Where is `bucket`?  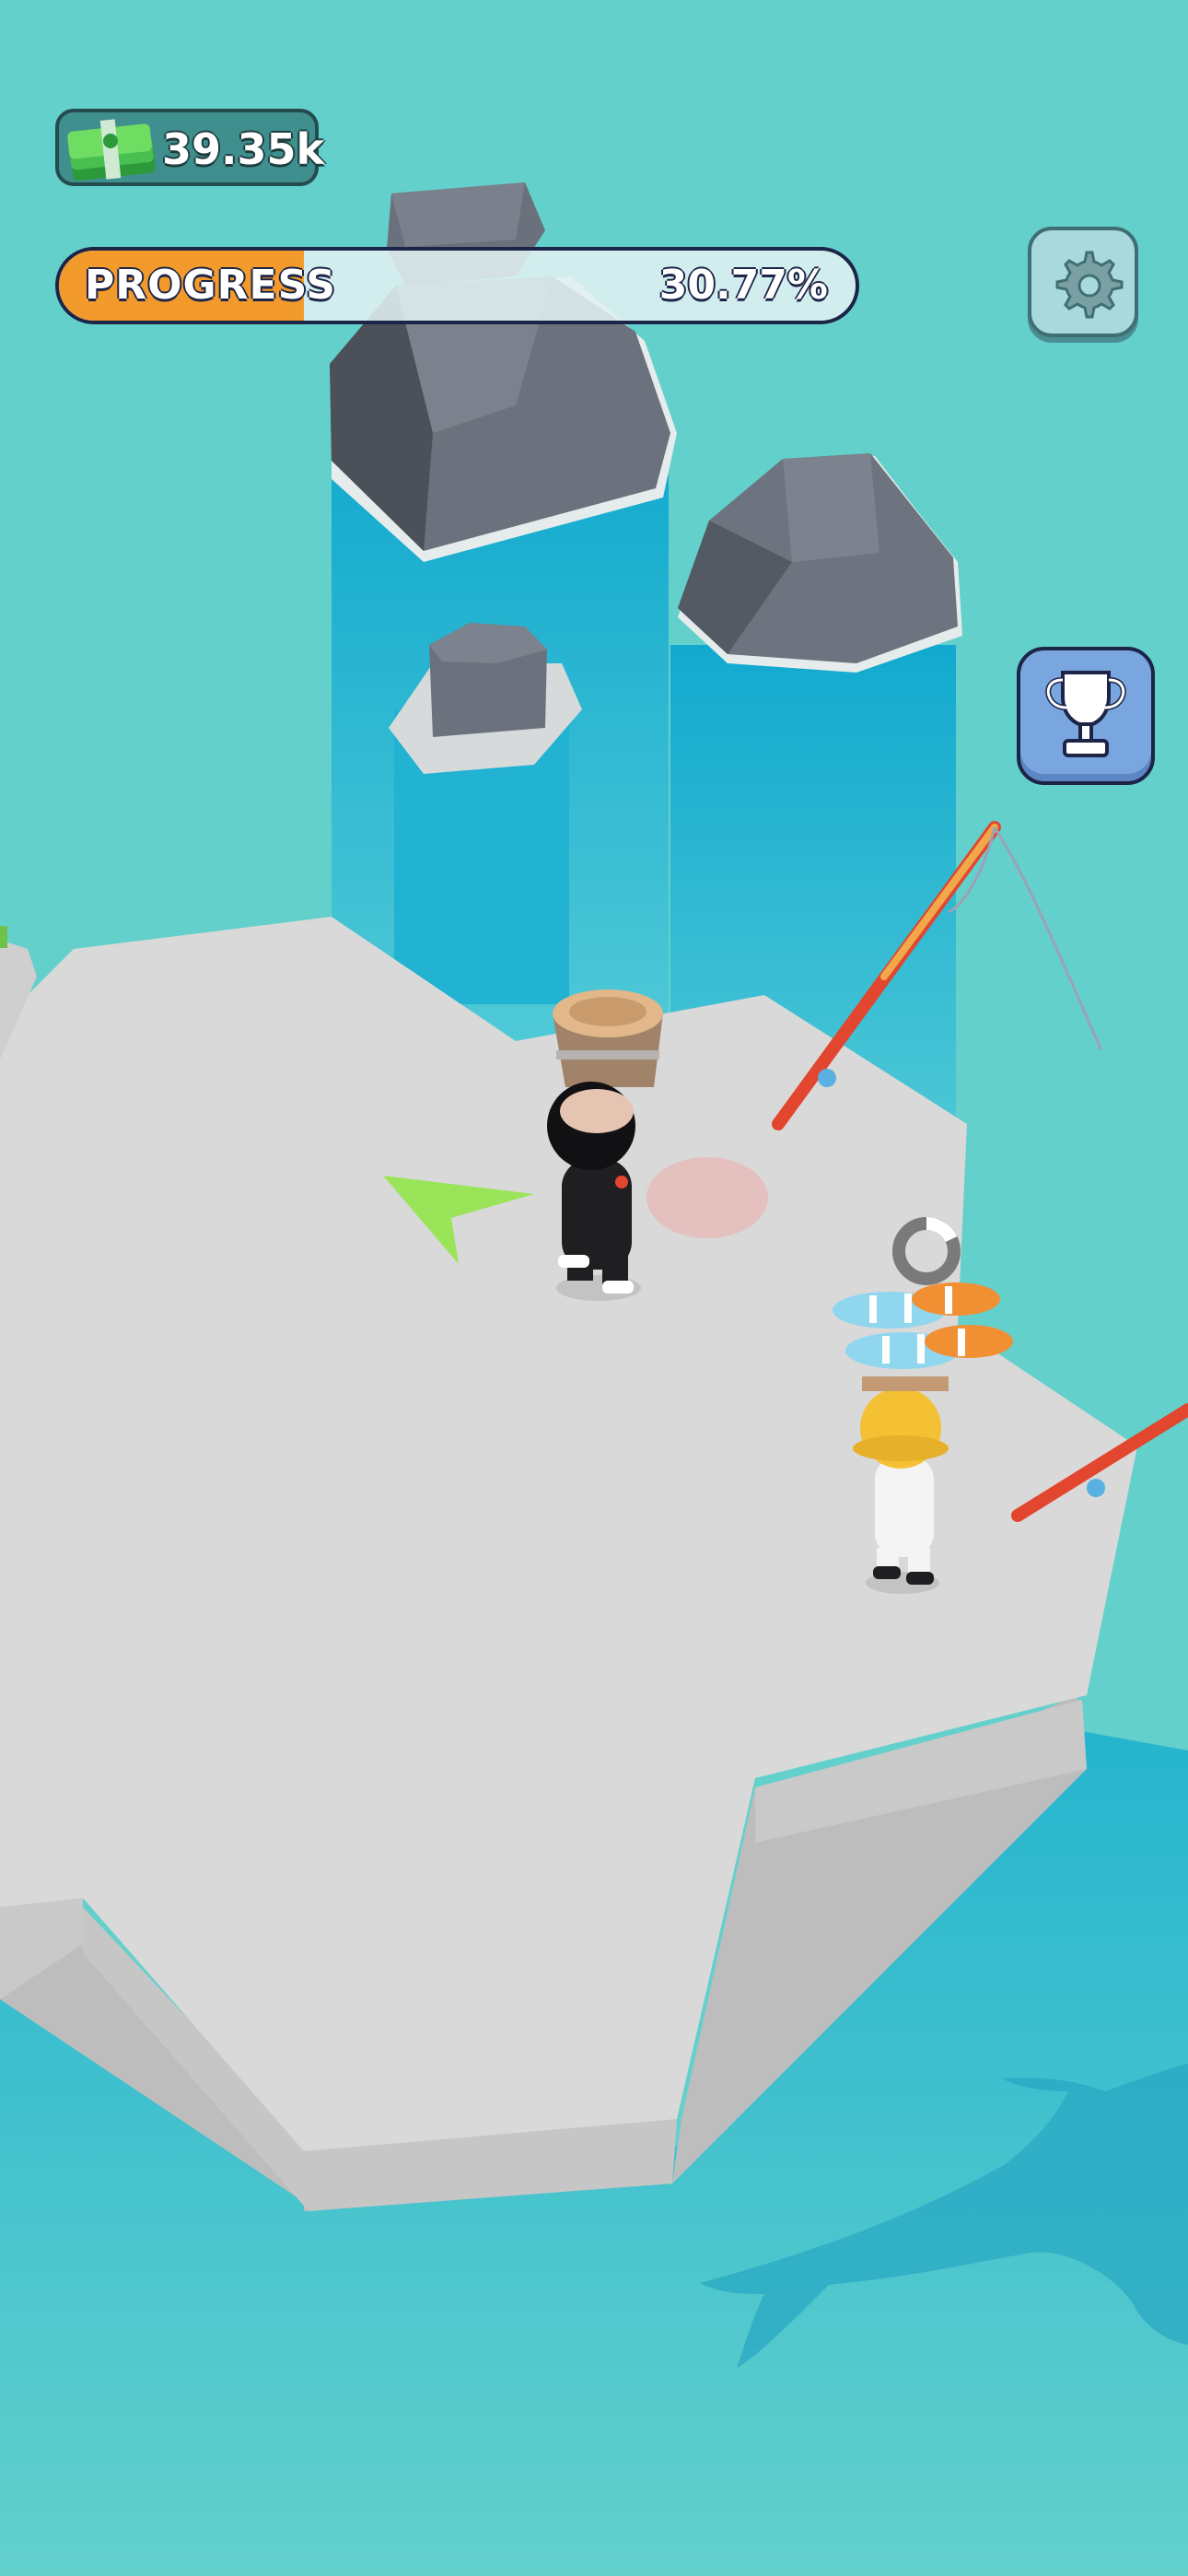
bucket is located at coordinates (608, 1038).